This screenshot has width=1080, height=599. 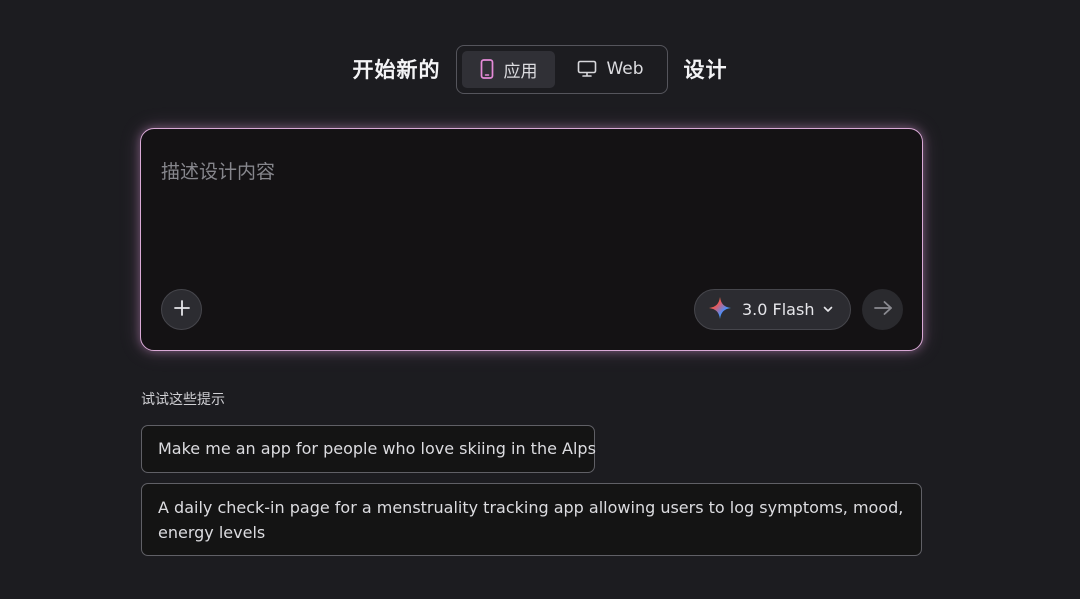 What do you see at coordinates (828, 309) in the screenshot?
I see `chevron-down-icon` at bounding box center [828, 309].